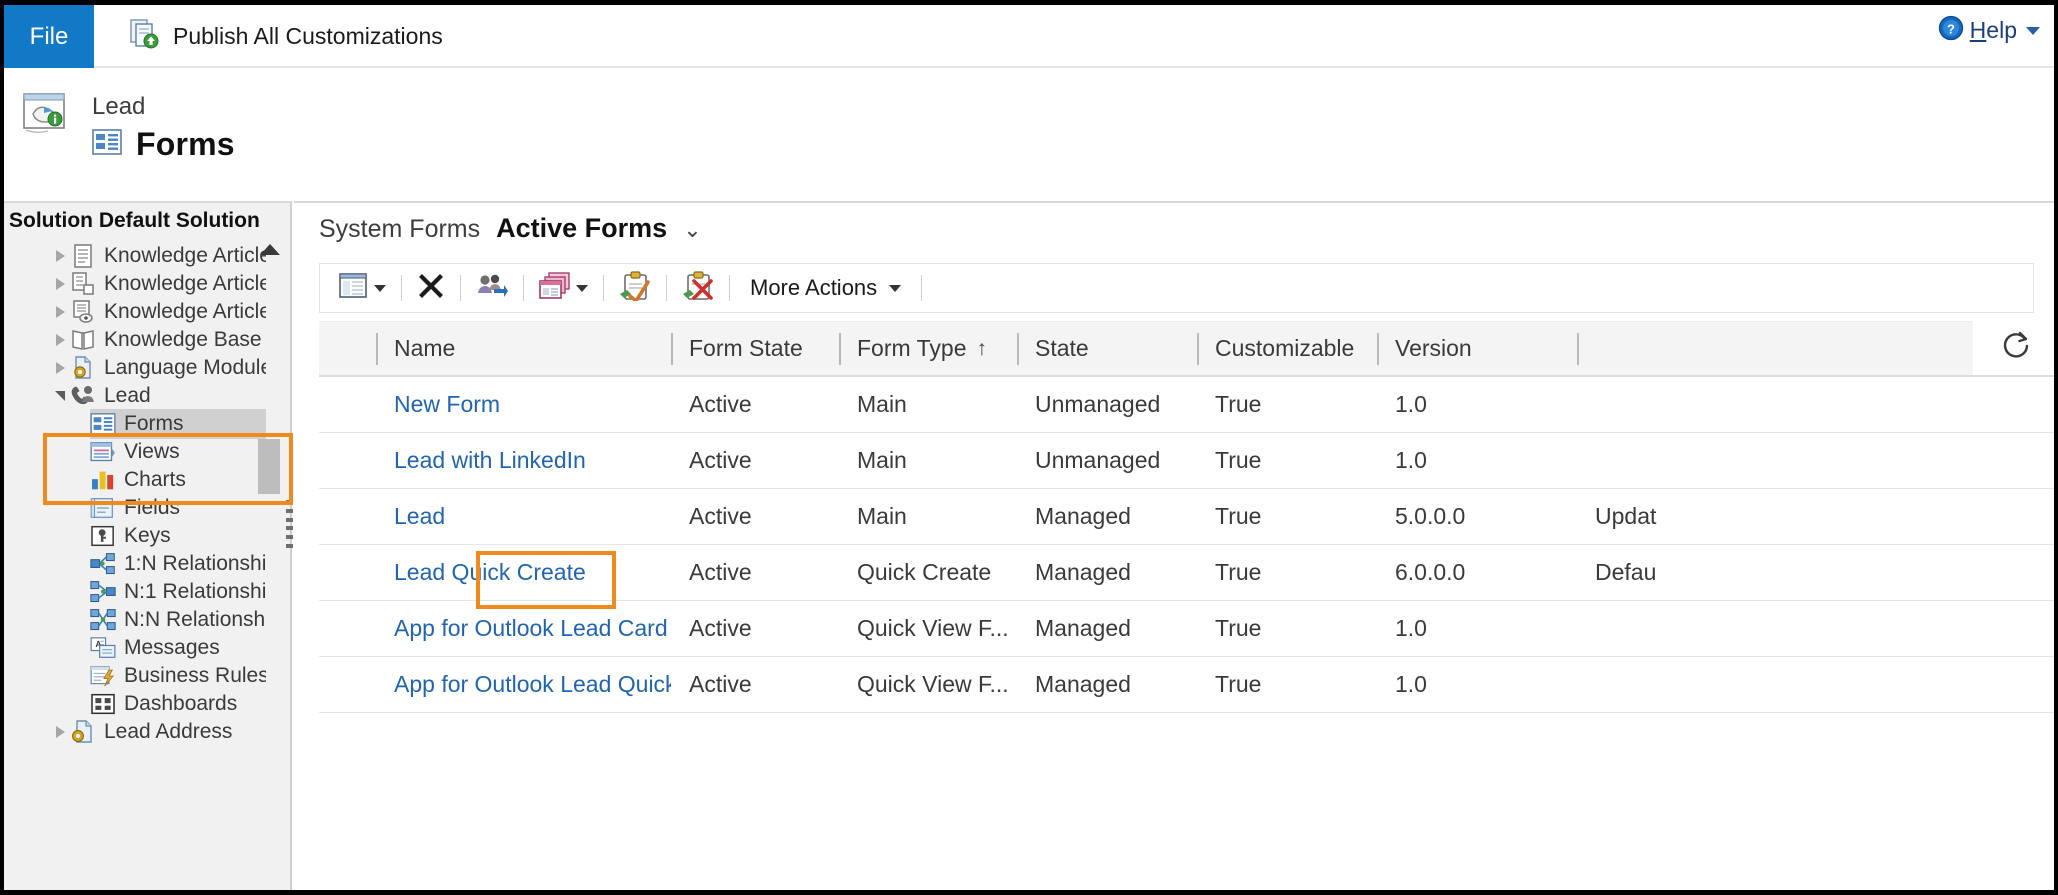  I want to click on disable-security-button, so click(698, 288).